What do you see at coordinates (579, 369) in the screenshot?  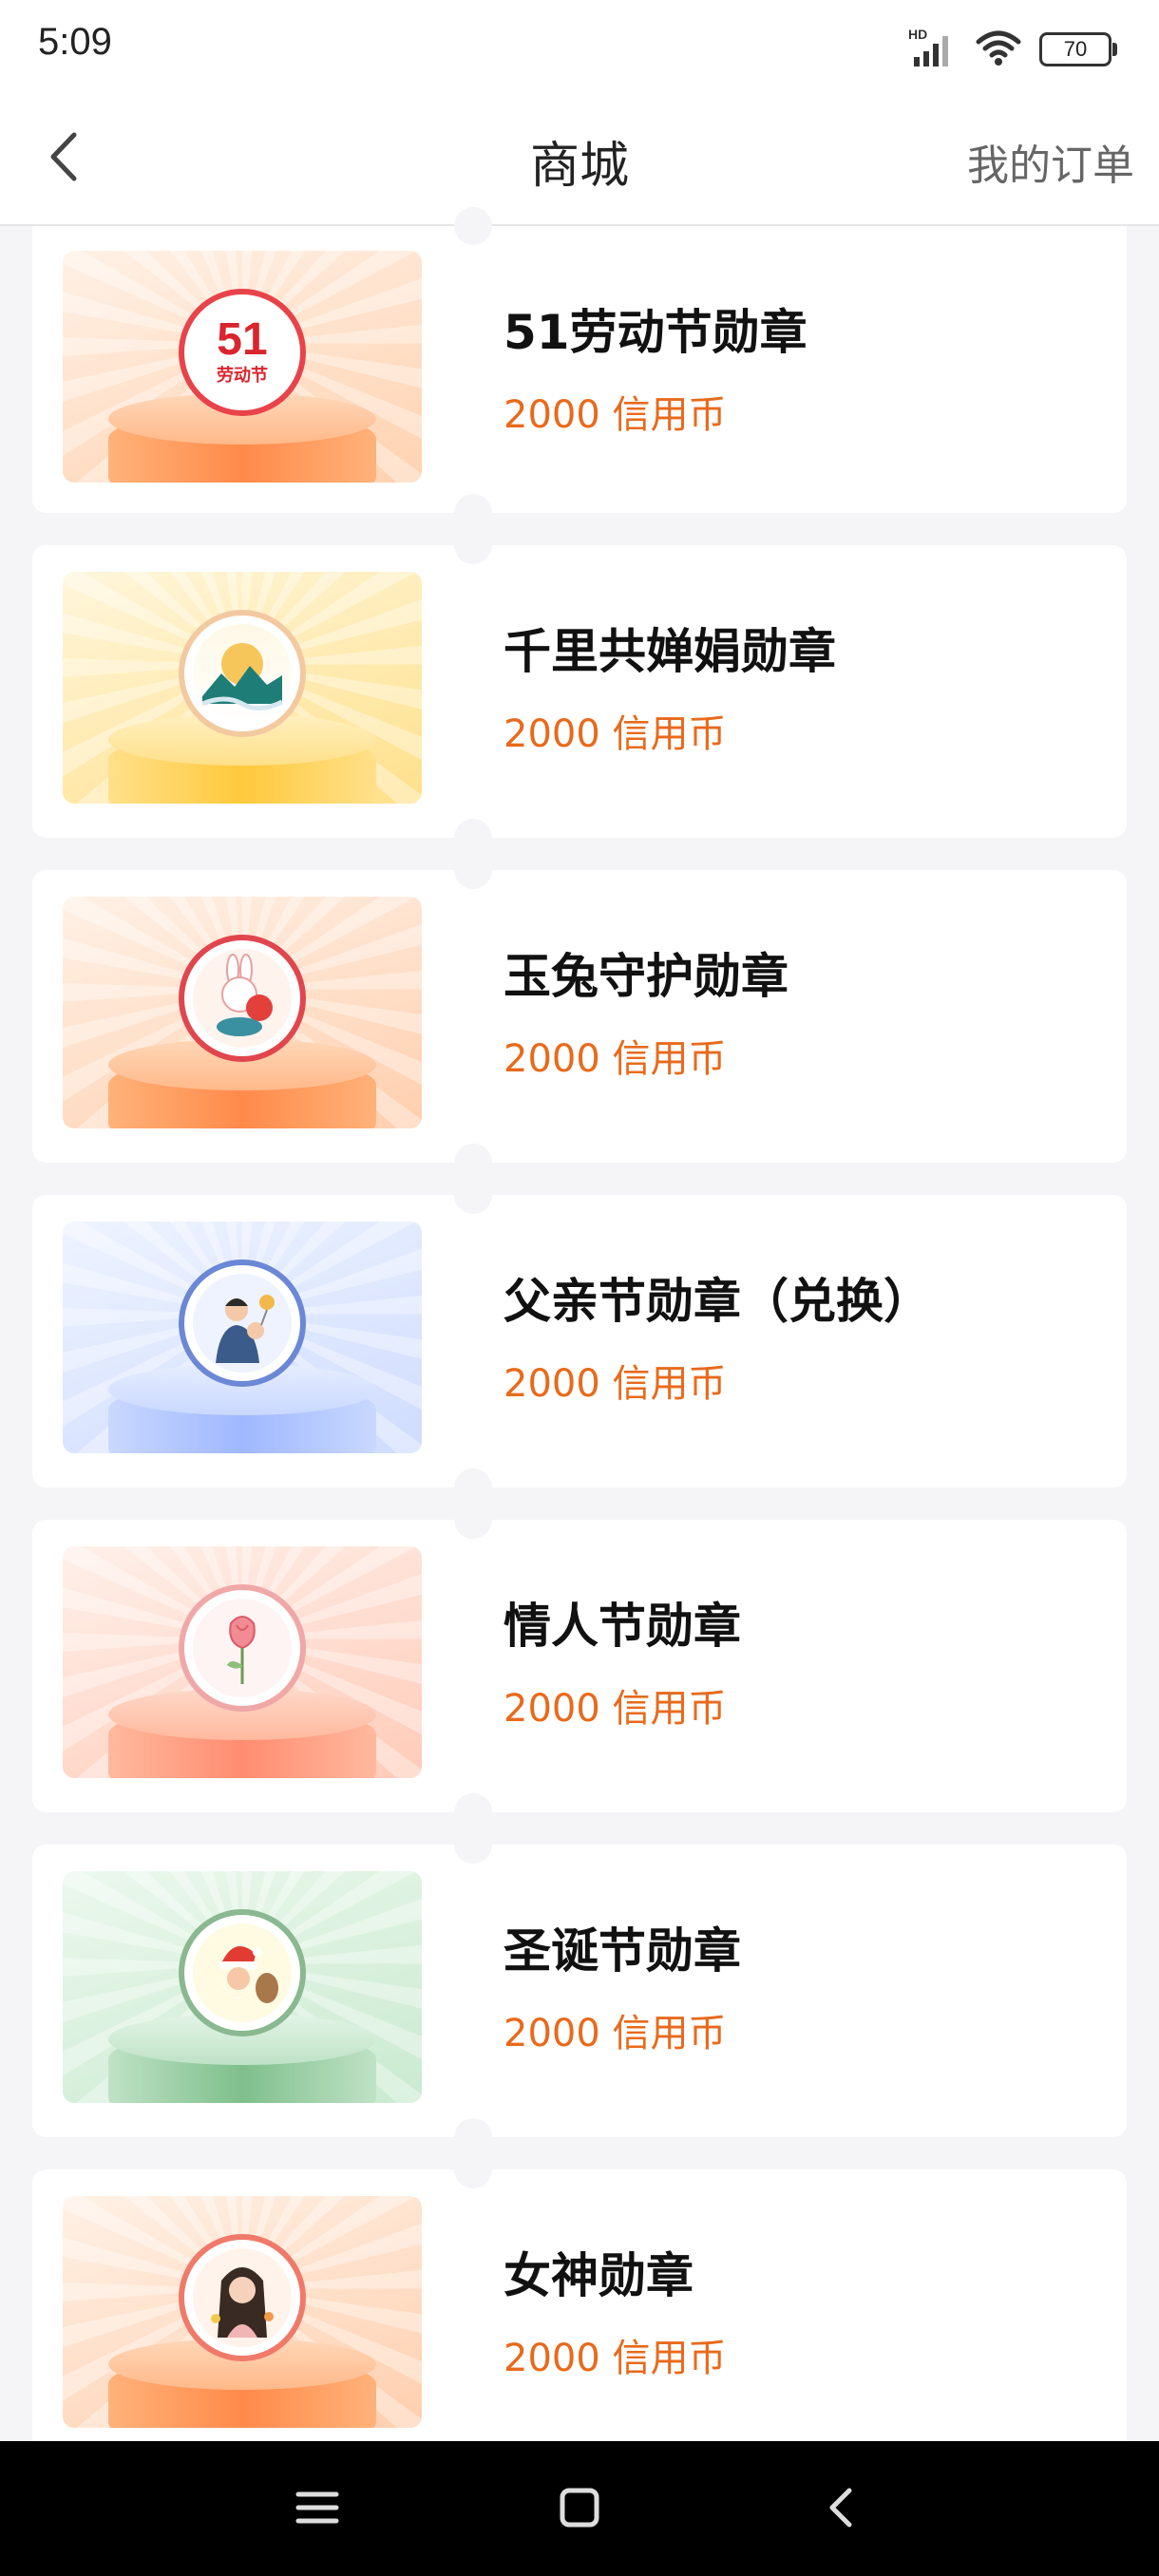 I see `product-card: 51 劳动节 51劳动节勋章 2000 信用币` at bounding box center [579, 369].